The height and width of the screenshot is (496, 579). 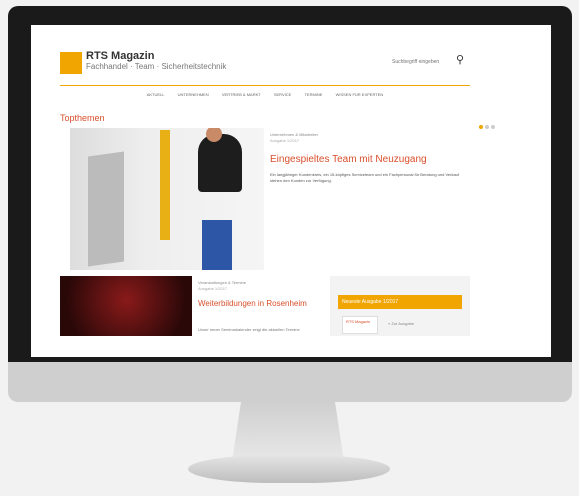 What do you see at coordinates (288, 432) in the screenshot?
I see `monitor-stand` at bounding box center [288, 432].